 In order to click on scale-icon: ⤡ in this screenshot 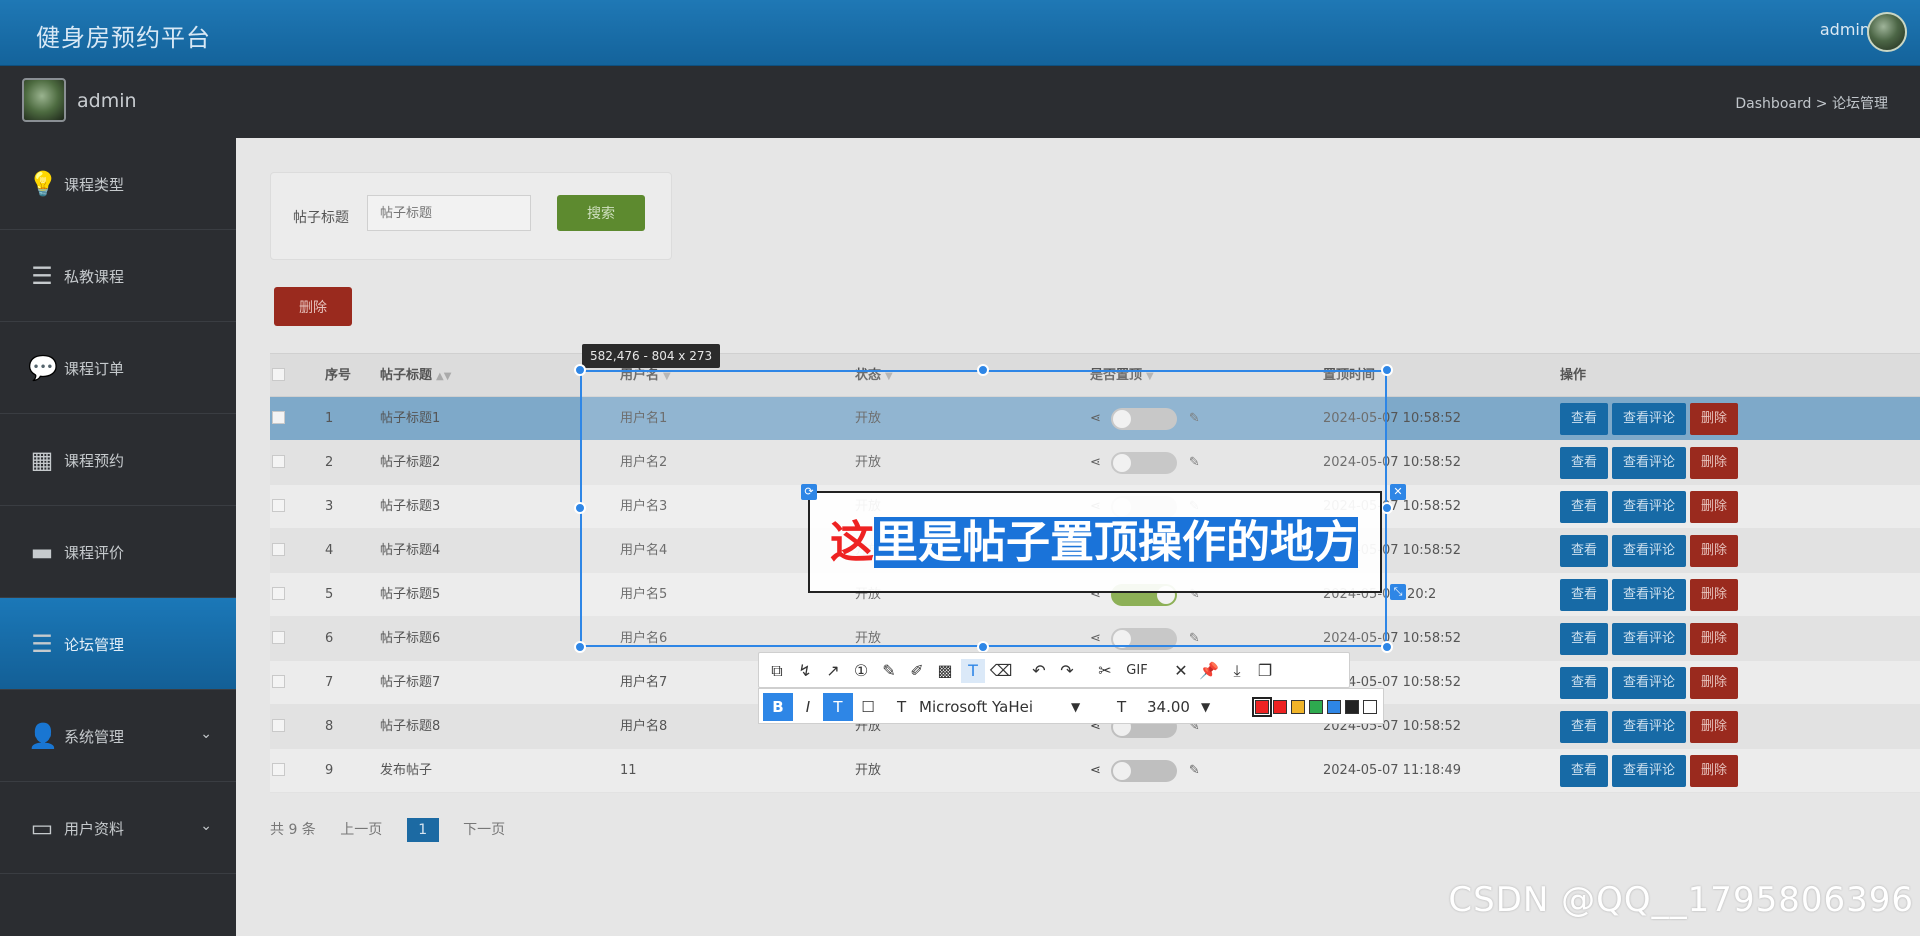, I will do `click(1398, 592)`.